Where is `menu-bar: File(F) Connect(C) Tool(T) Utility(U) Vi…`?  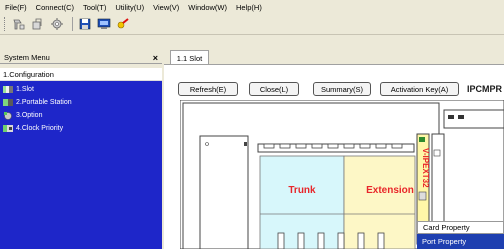
menu-bar: File(F) Connect(C) Tool(T) Utility(U) Vi… is located at coordinates (252, 7).